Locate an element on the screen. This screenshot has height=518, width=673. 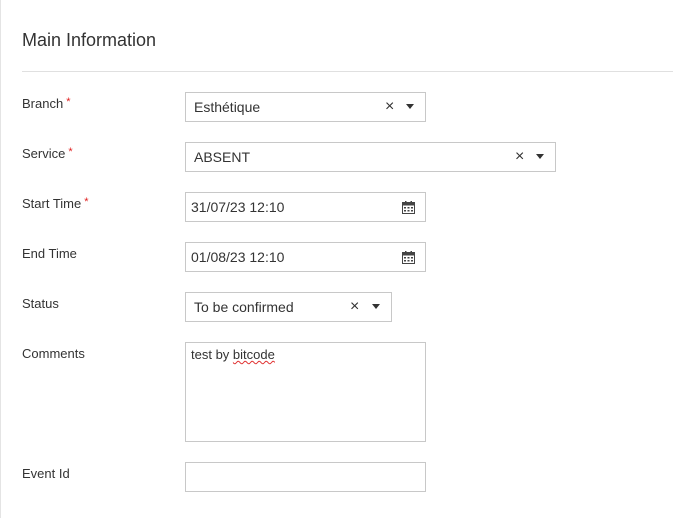
start-time-label: Start Time * is located at coordinates (55, 203).